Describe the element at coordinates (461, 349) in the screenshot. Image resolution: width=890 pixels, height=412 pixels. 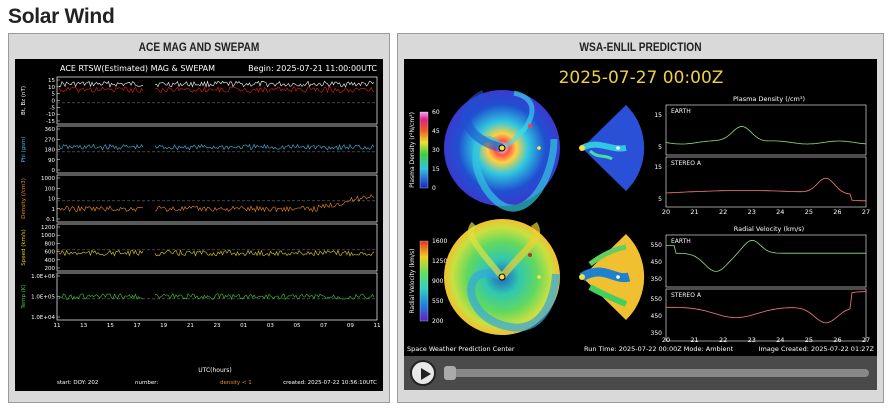
I see `enlil-footer-left: Space Weather Prediction Center` at that location.